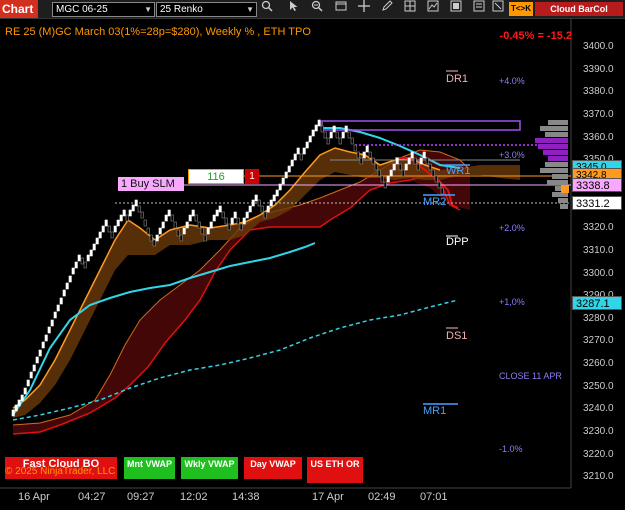 The image size is (625, 510). Describe the element at coordinates (598, 409) in the screenshot. I see `price-axis-label: 3240.0` at that location.